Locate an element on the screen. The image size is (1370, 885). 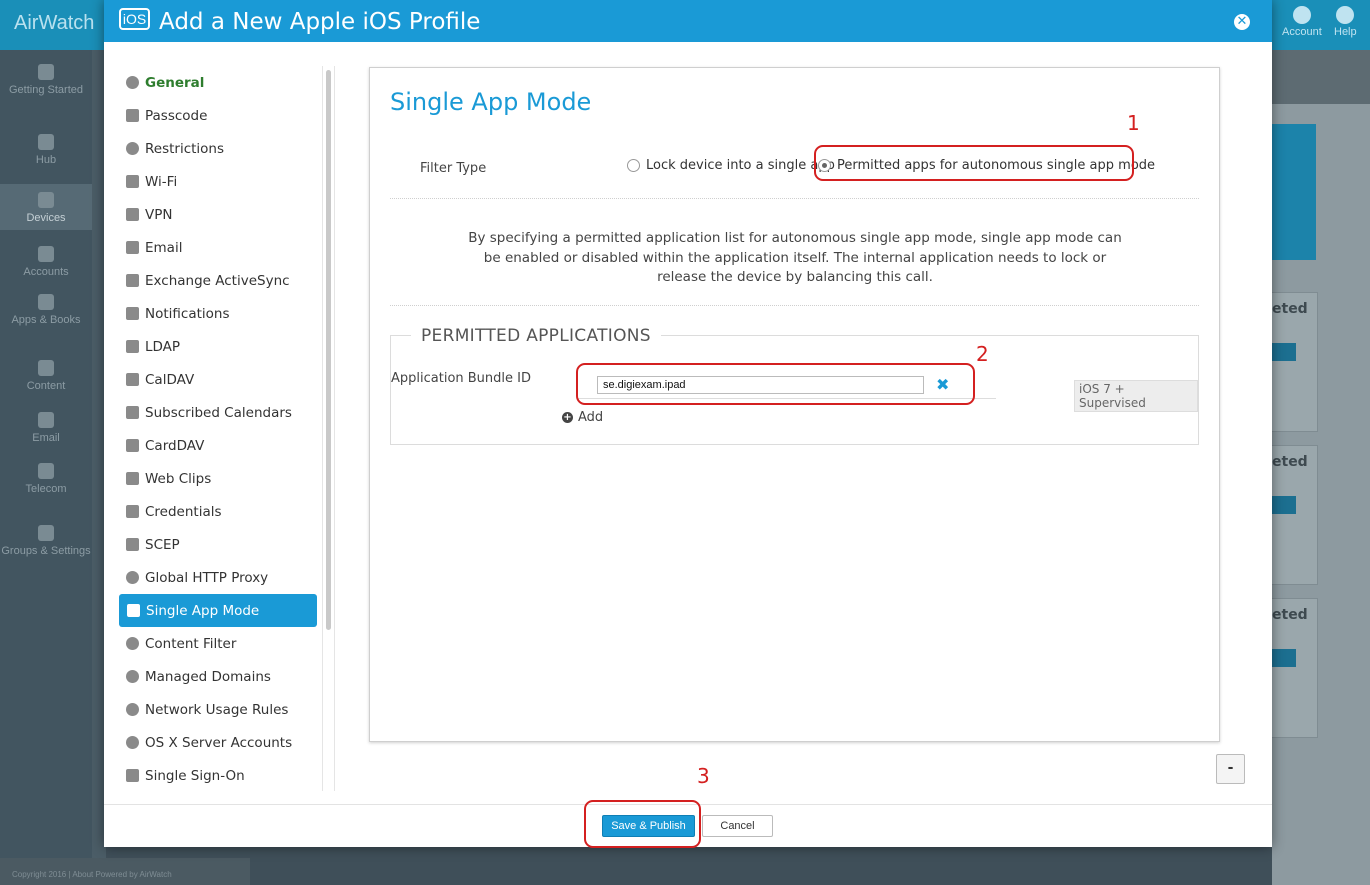
compass-icon is located at coordinates (132, 643).